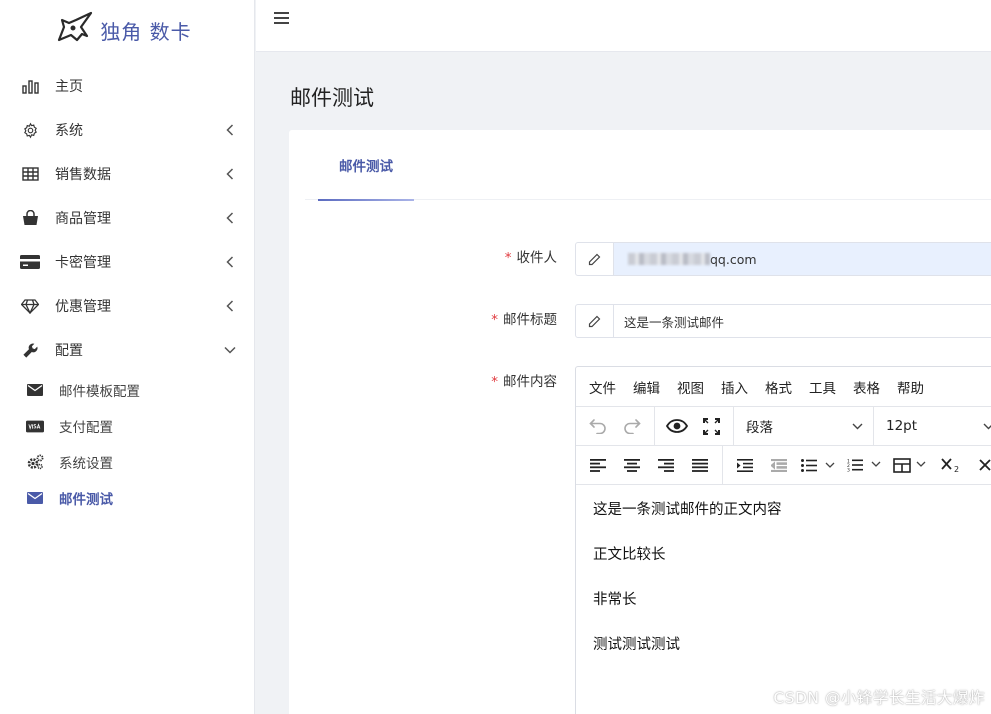  I want to click on subject-field, so click(783, 321).